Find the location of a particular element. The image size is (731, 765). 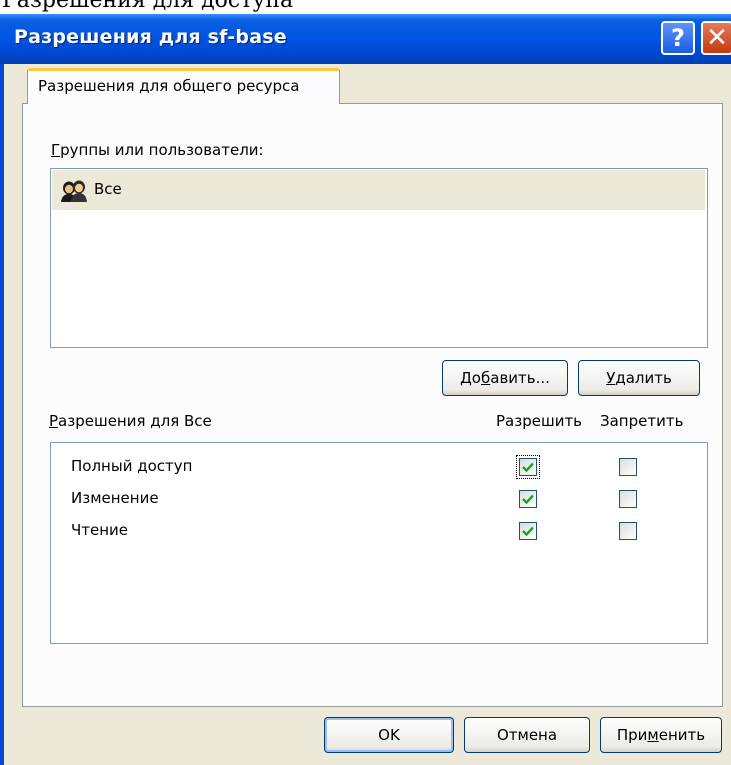

deny-read-checkbox is located at coordinates (628, 531).